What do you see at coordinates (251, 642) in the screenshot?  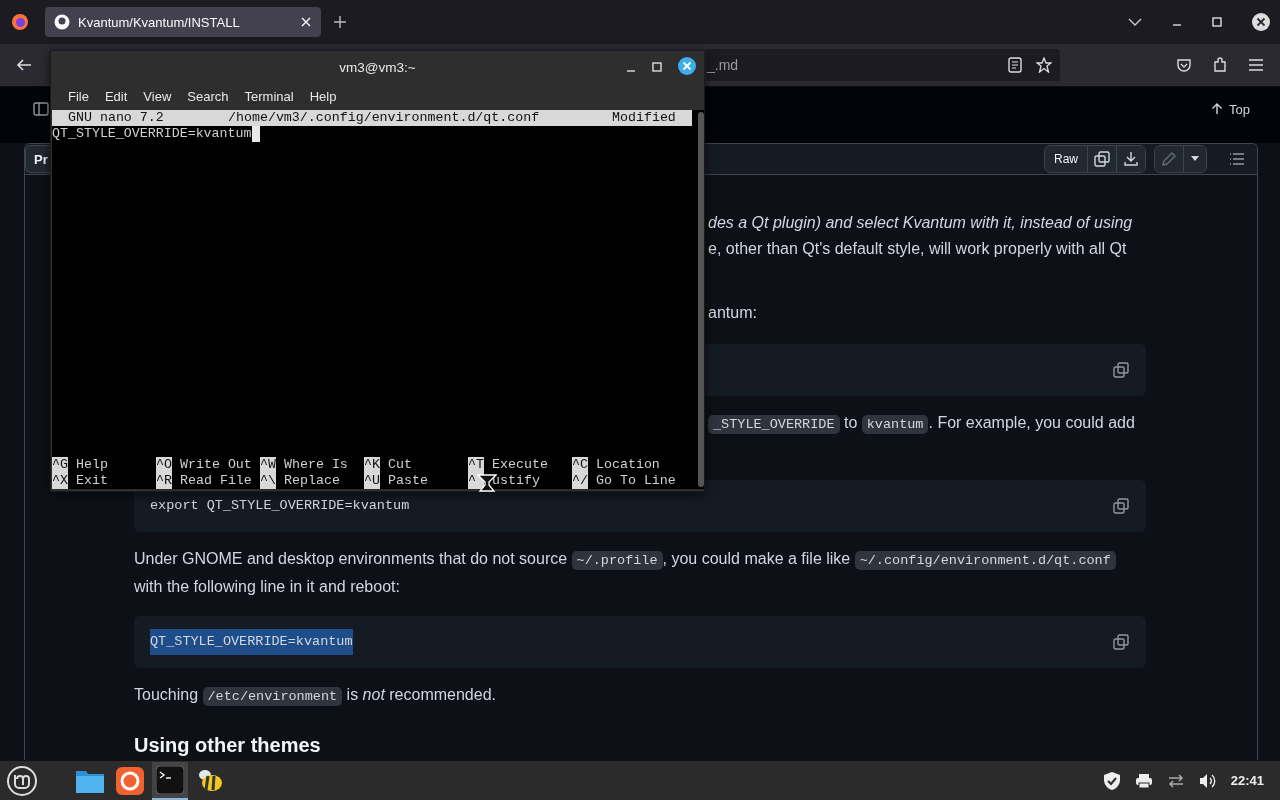 I see `code-text: QT_STYLE_OVERRIDE=kvantum` at bounding box center [251, 642].